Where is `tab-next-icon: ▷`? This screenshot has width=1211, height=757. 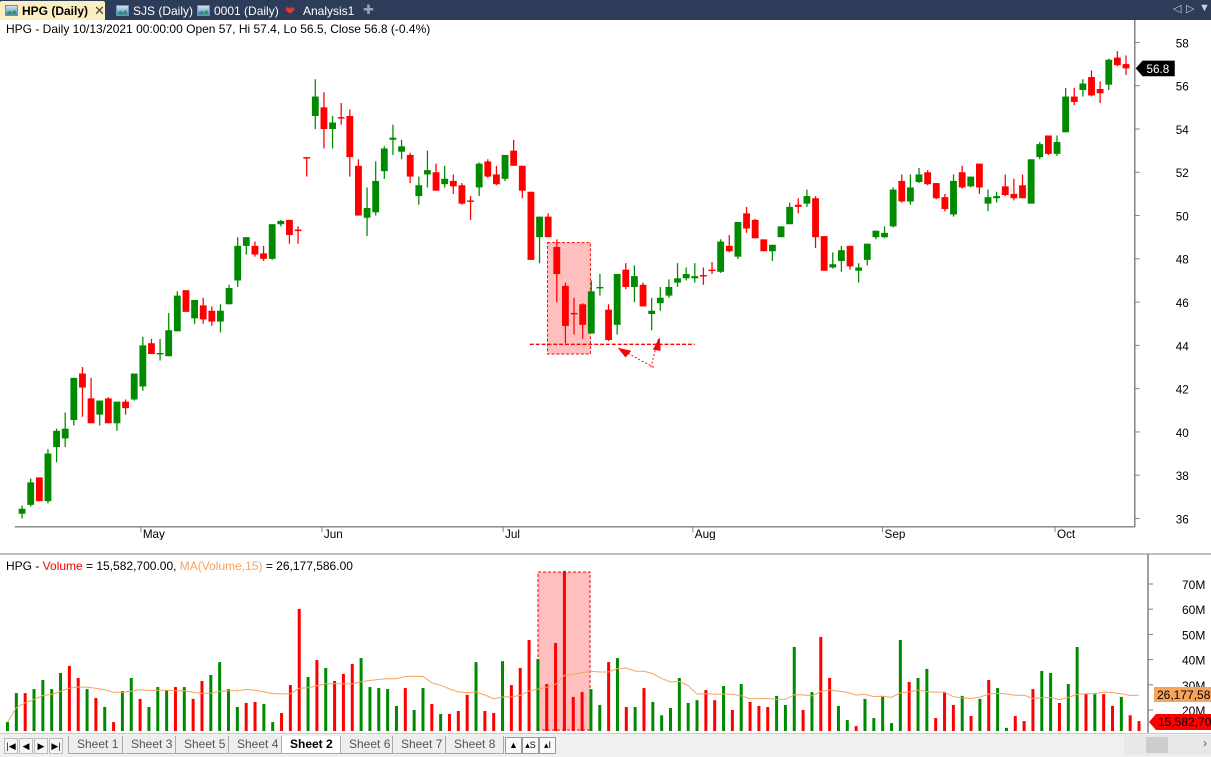
tab-next-icon: ▷ is located at coordinates (1190, 8).